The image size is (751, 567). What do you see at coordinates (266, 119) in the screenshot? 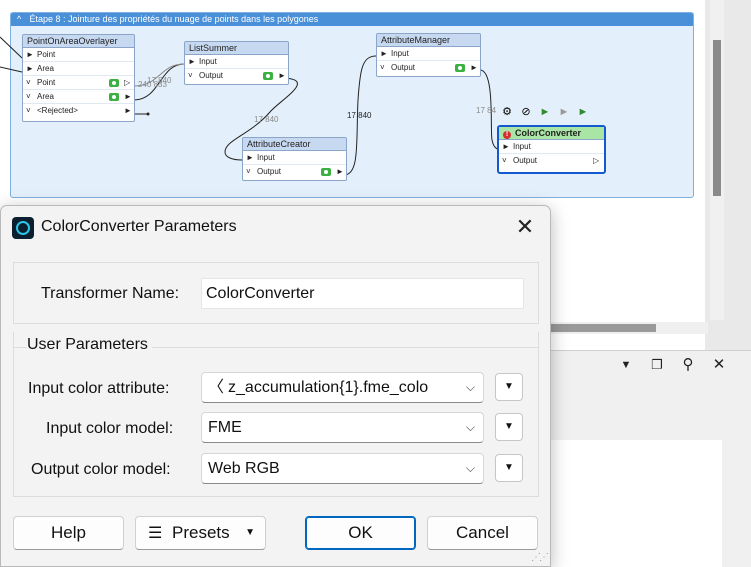
I see `feature-count-label: 17 840` at bounding box center [266, 119].